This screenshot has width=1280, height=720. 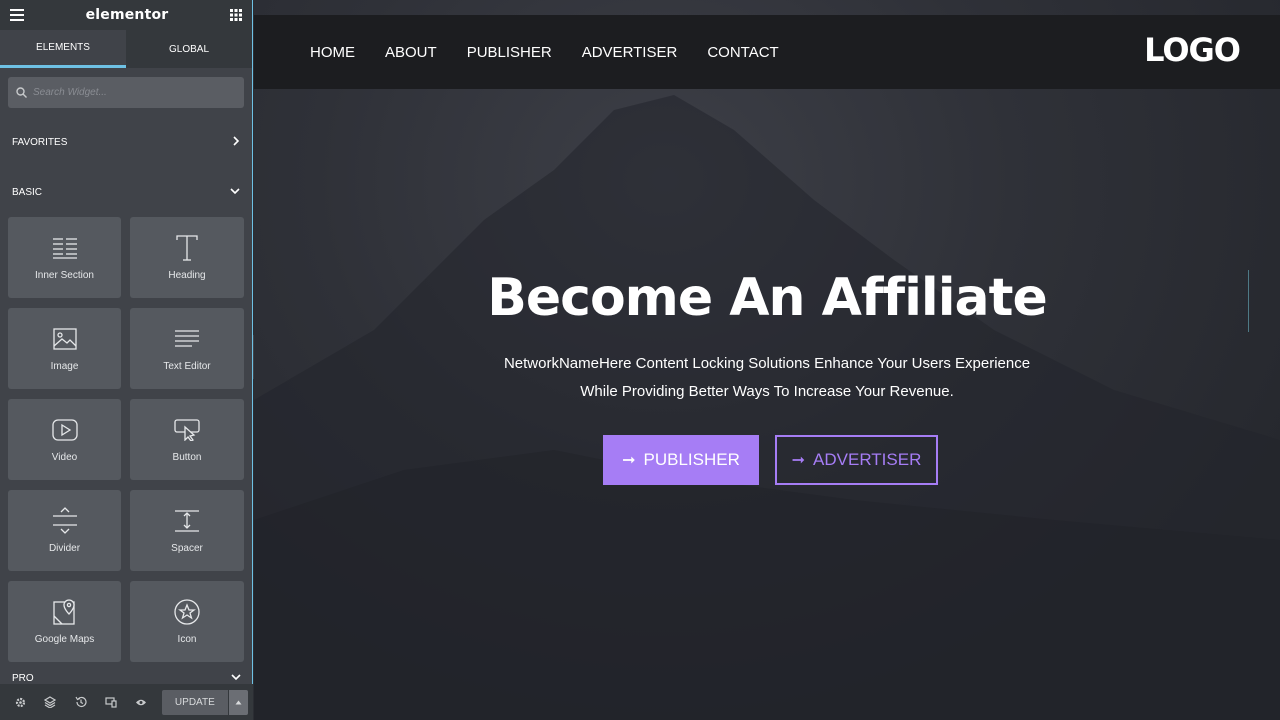 I want to click on widget-label: Image, so click(x=64, y=366).